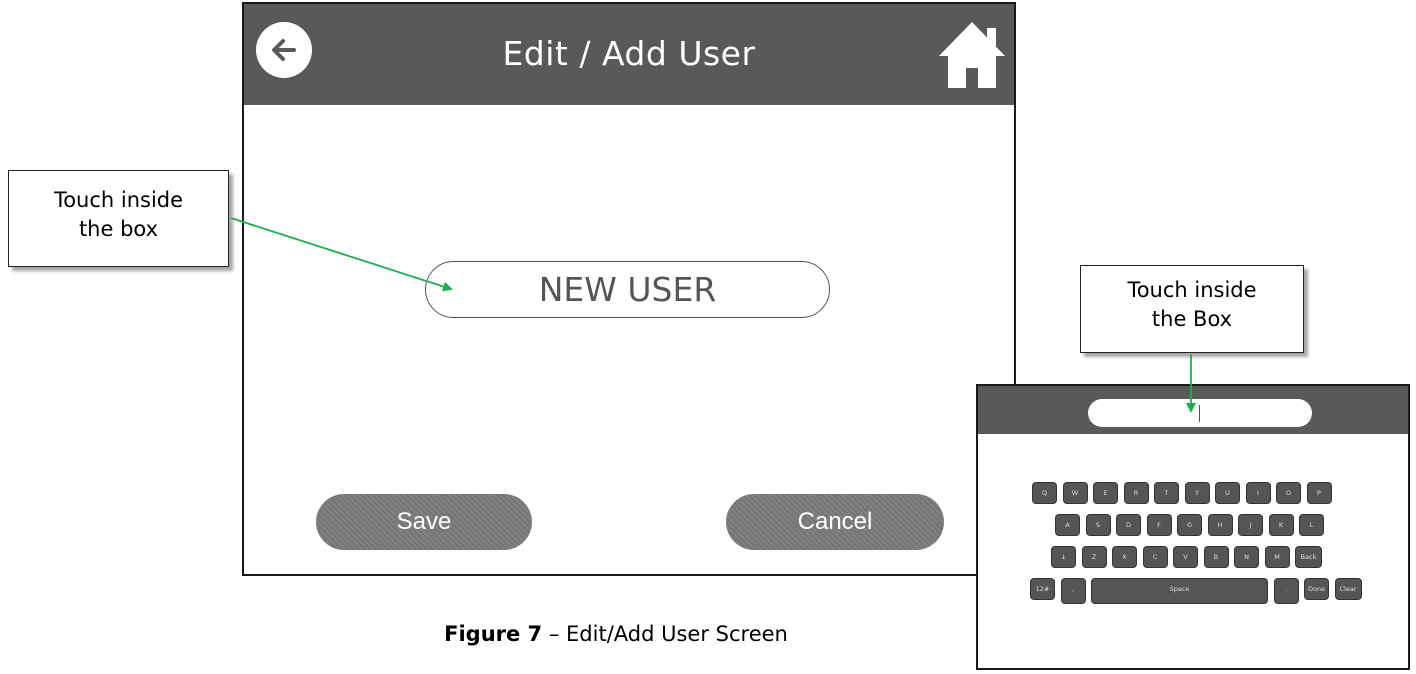 Image resolution: width=1416 pixels, height=674 pixels. What do you see at coordinates (341, 254) in the screenshot?
I see `arrow-to-name-field` at bounding box center [341, 254].